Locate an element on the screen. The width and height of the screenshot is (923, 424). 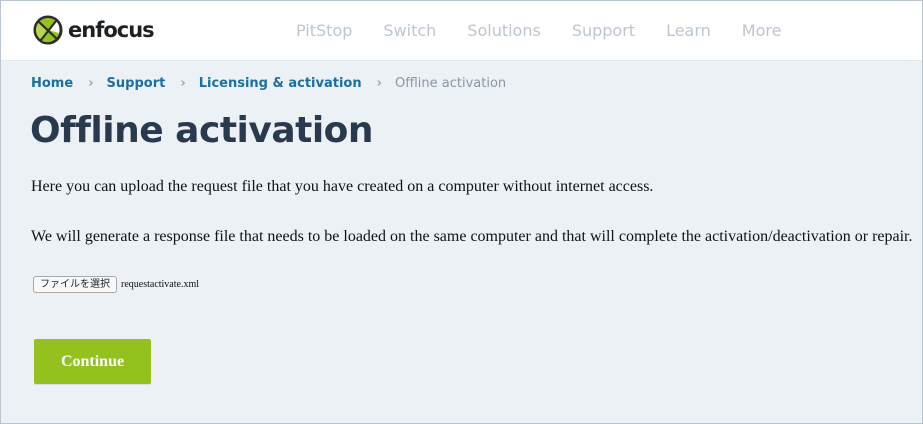
nav-item-support: Support is located at coordinates (603, 30).